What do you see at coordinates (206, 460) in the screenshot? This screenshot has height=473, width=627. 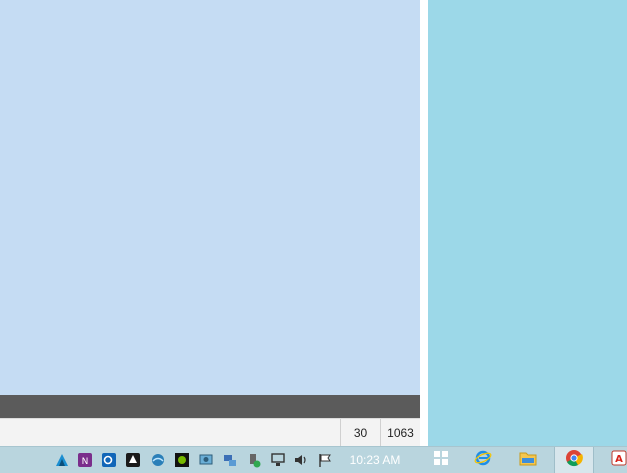 I see `screen-capture-icon` at bounding box center [206, 460].